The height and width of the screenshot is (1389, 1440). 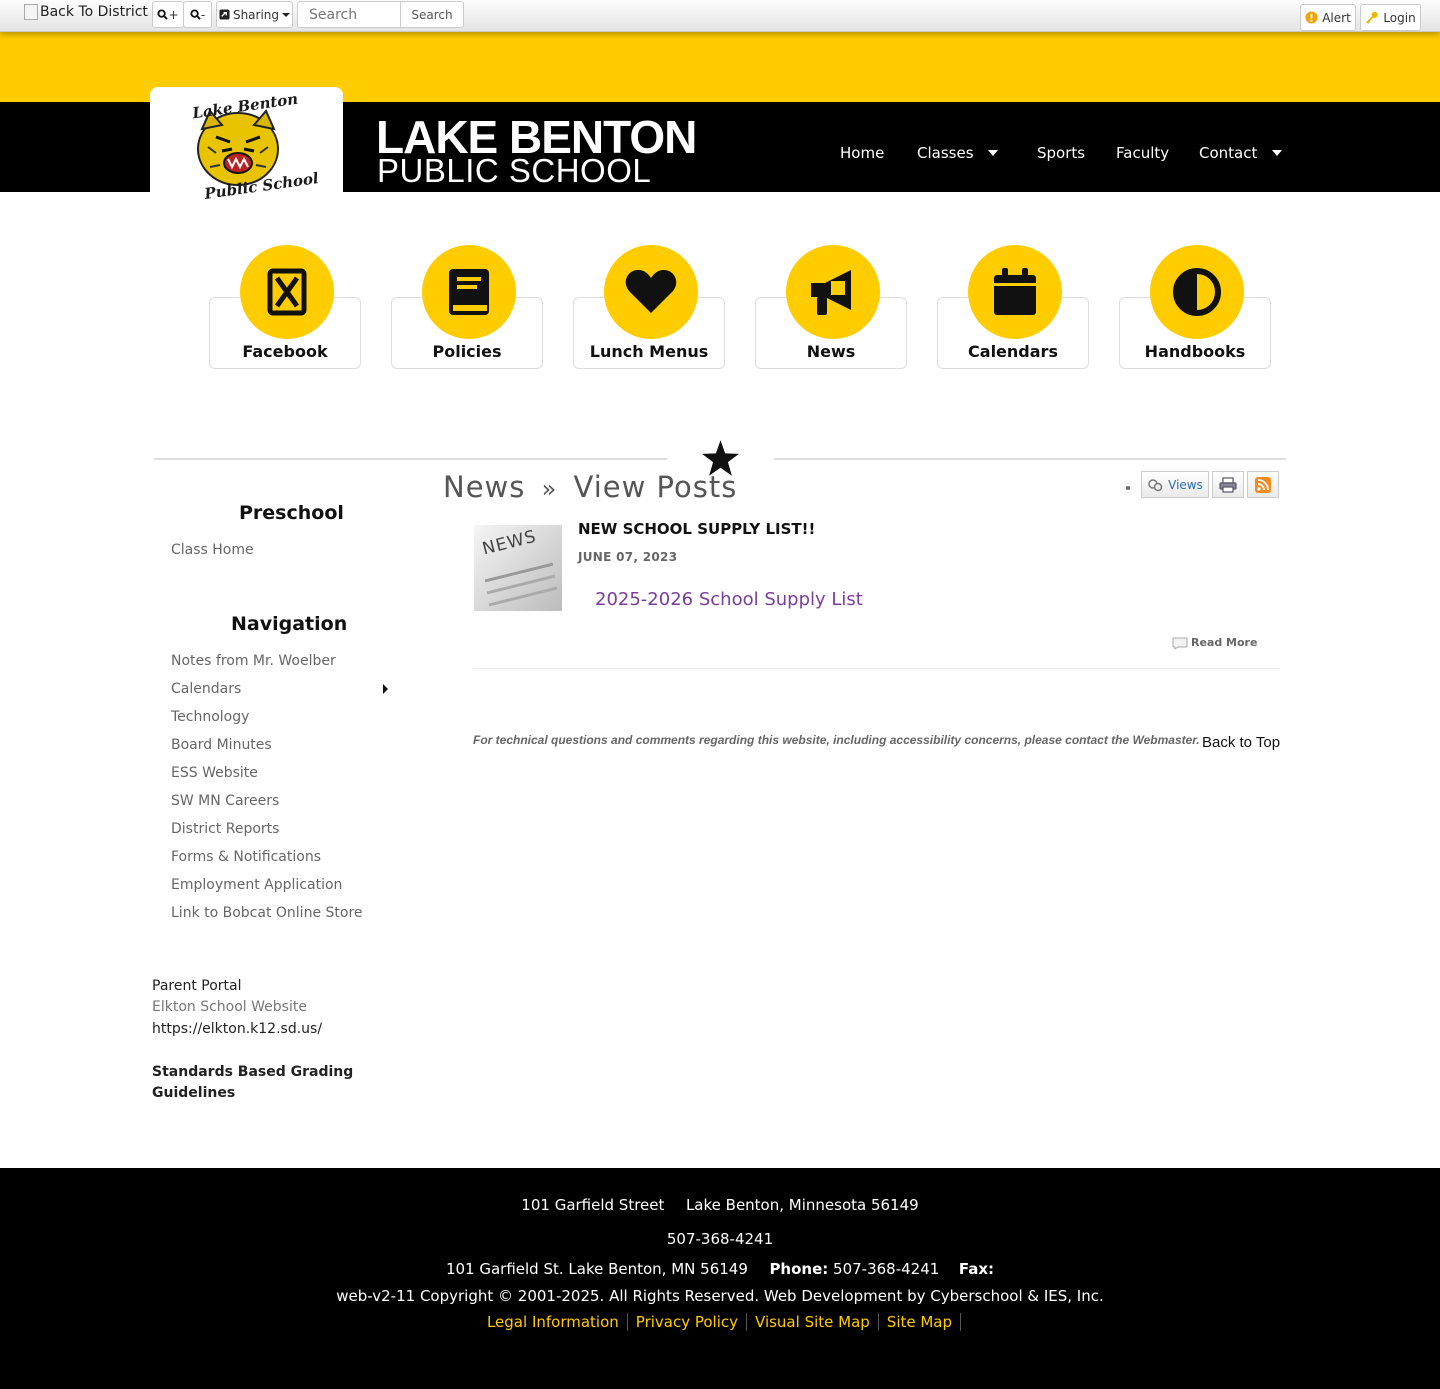 What do you see at coordinates (1241, 742) in the screenshot?
I see `back-to-top-link: Back to Top` at bounding box center [1241, 742].